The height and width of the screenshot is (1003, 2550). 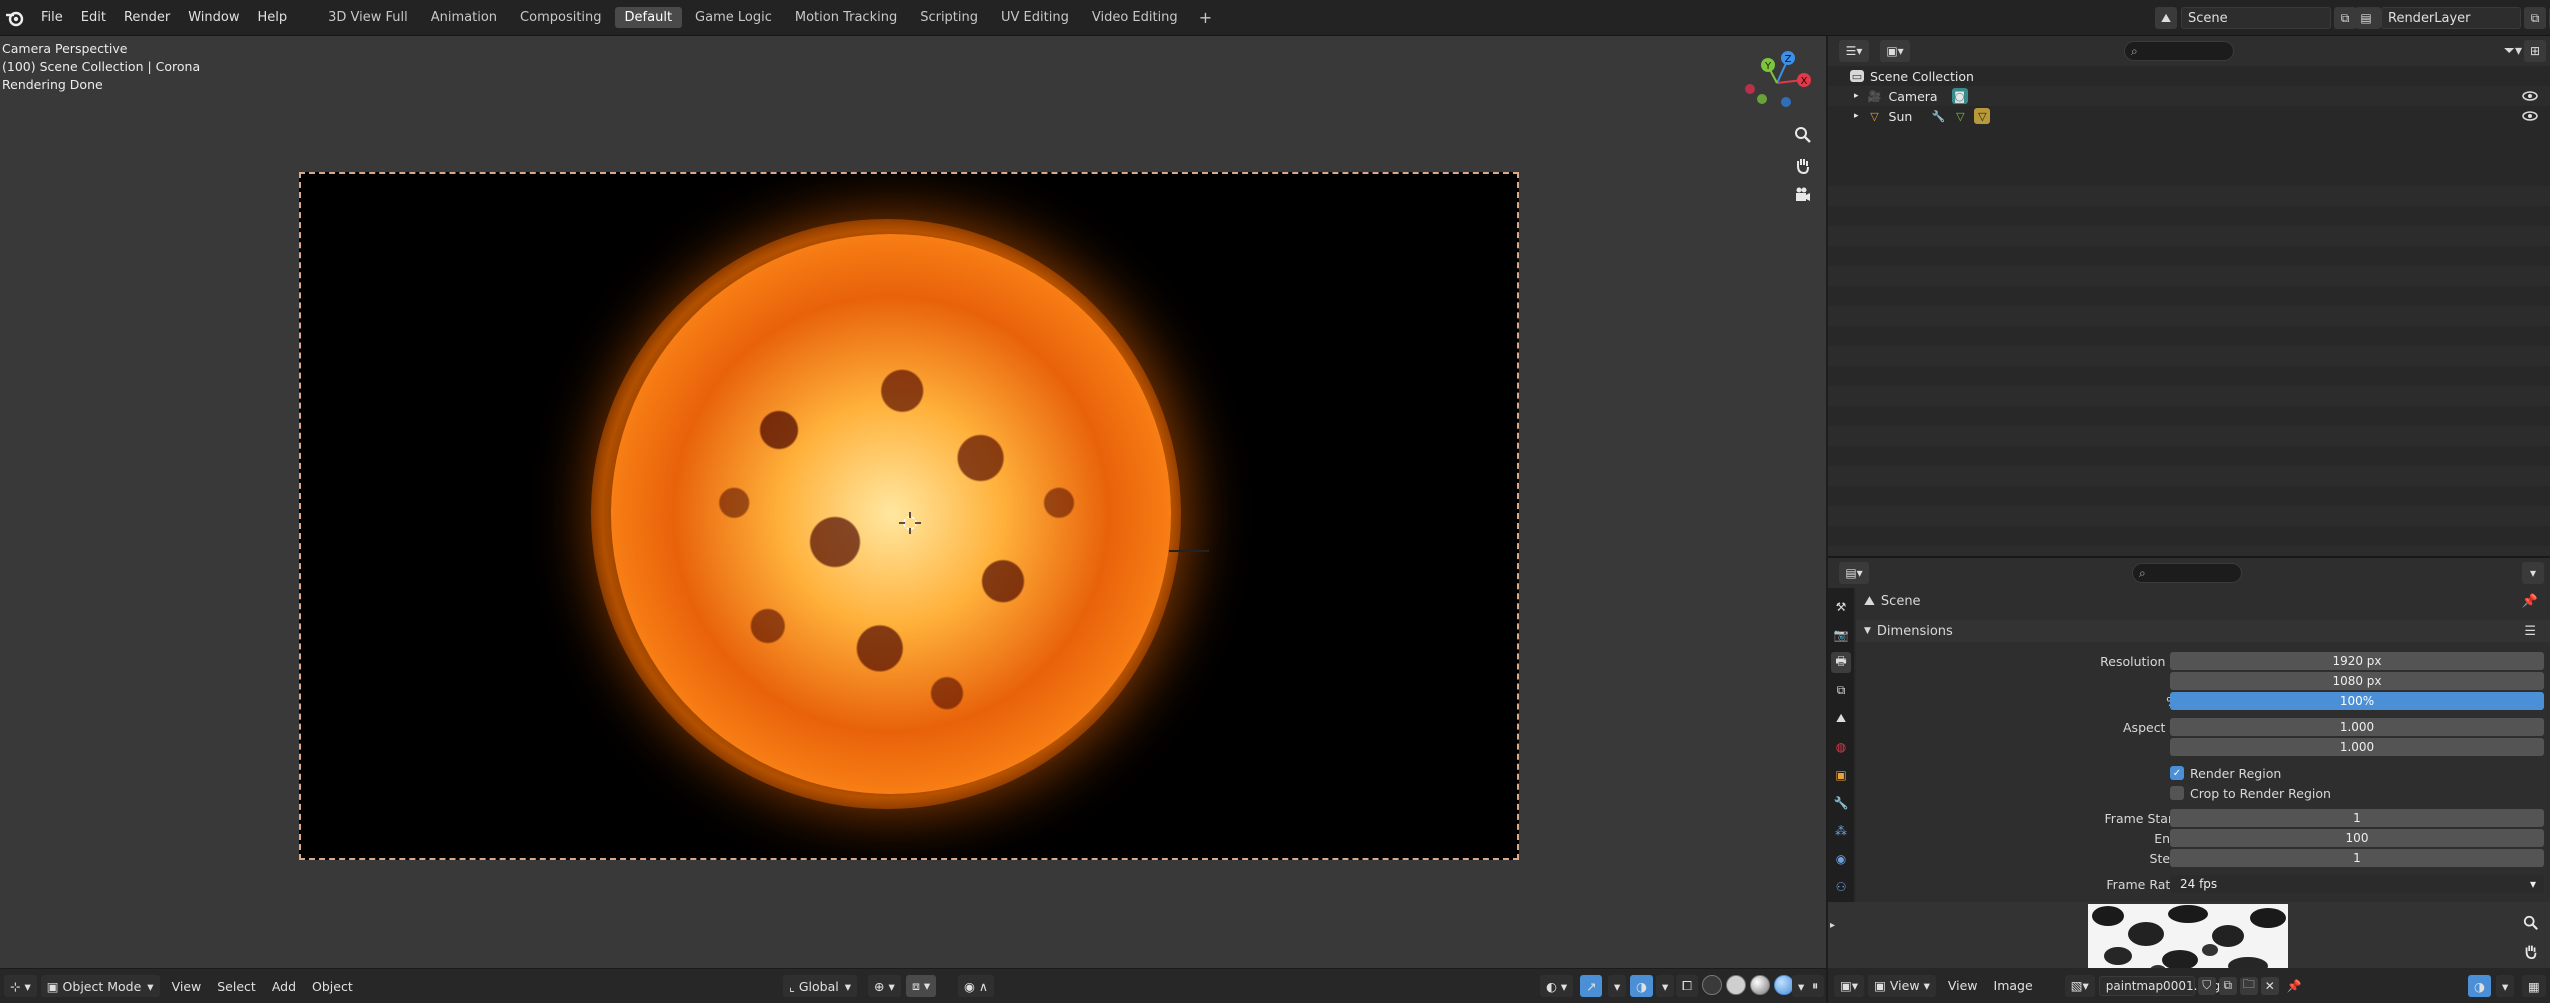 I want to click on render-region-checkbox: ✓, so click(x=2177, y=773).